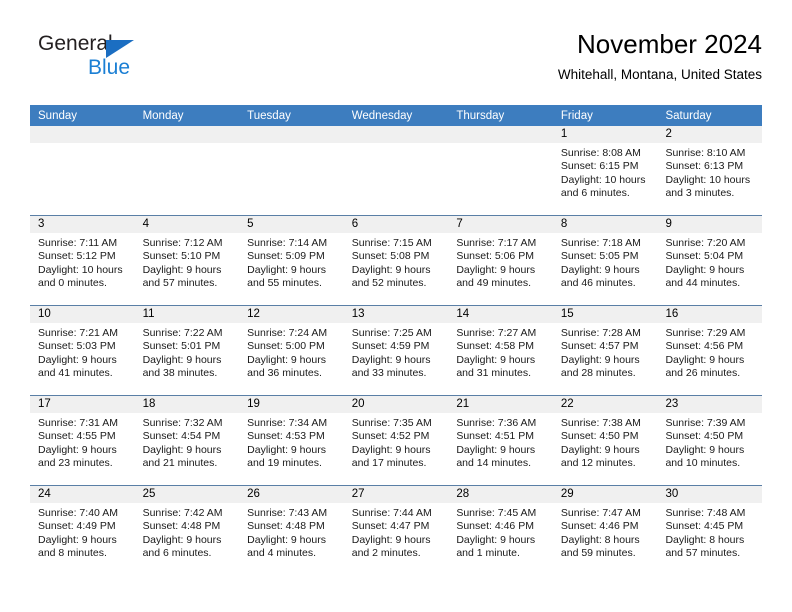 The height and width of the screenshot is (612, 792). Describe the element at coordinates (187, 494) in the screenshot. I see `day-number: 25` at that location.